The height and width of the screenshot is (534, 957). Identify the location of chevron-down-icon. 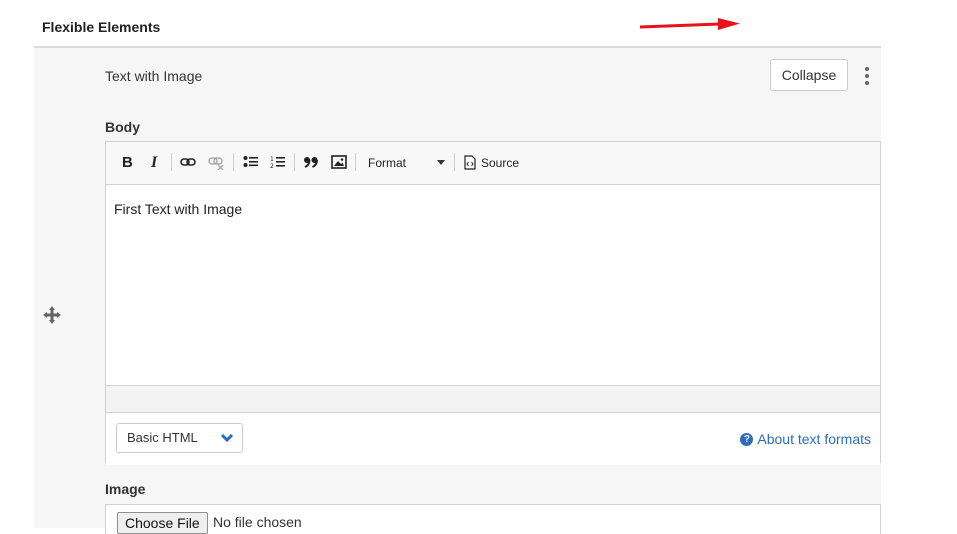
(227, 438).